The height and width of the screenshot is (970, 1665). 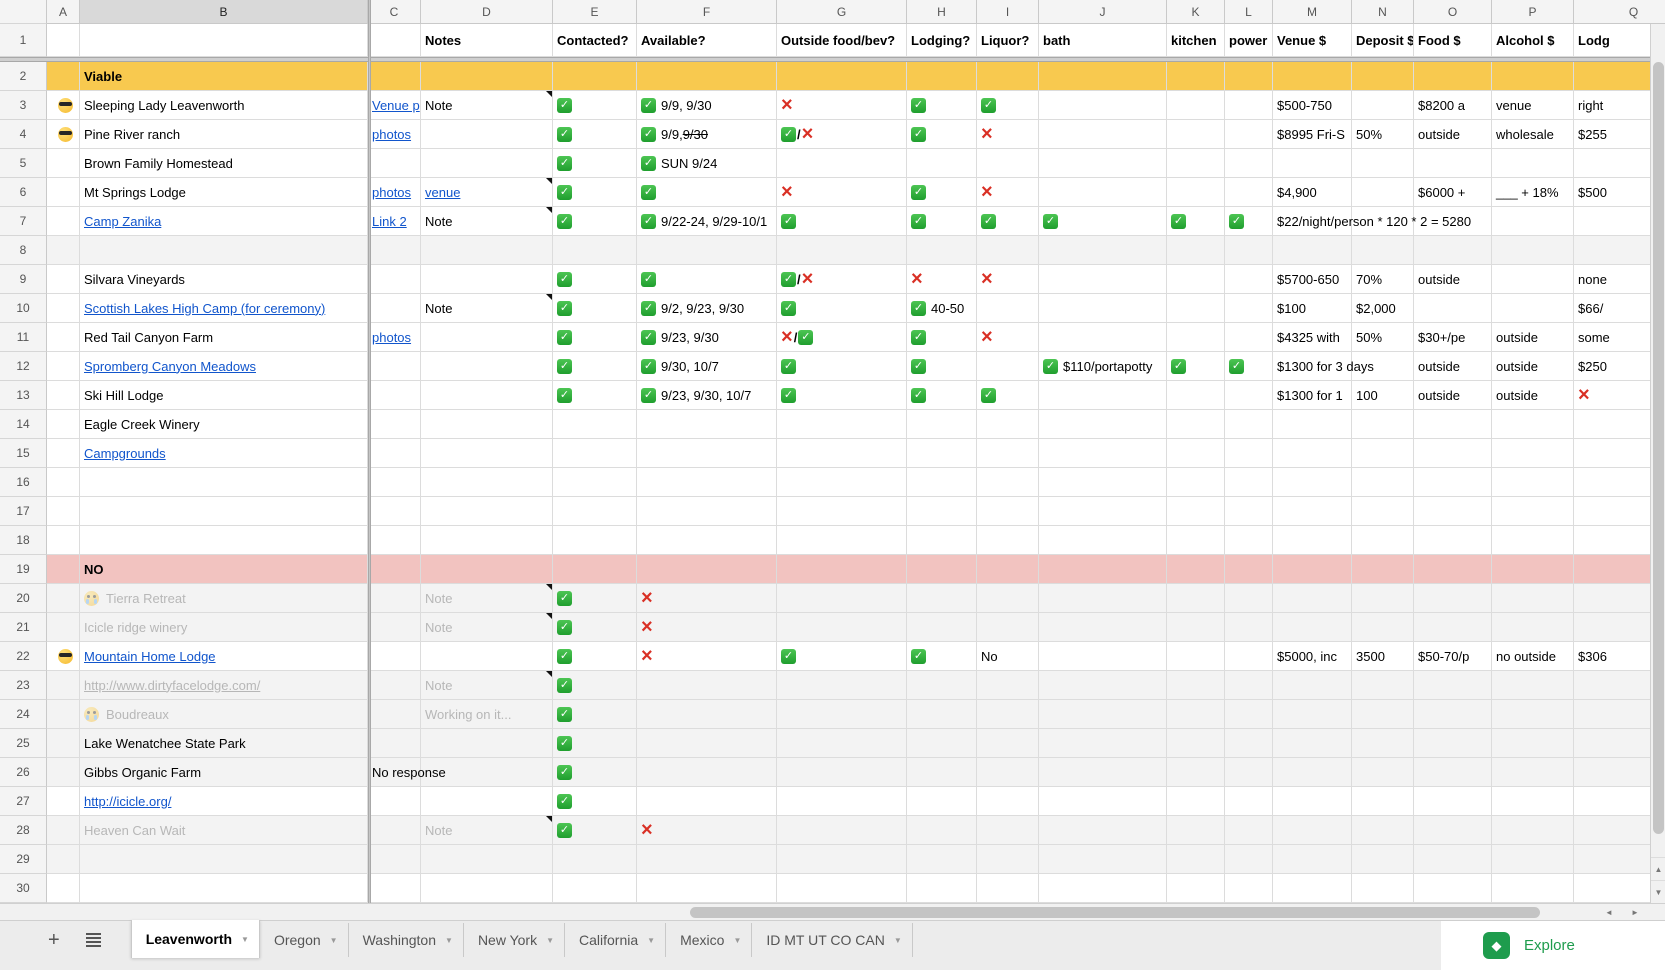 I want to click on cell-K13, so click(x=1196, y=395).